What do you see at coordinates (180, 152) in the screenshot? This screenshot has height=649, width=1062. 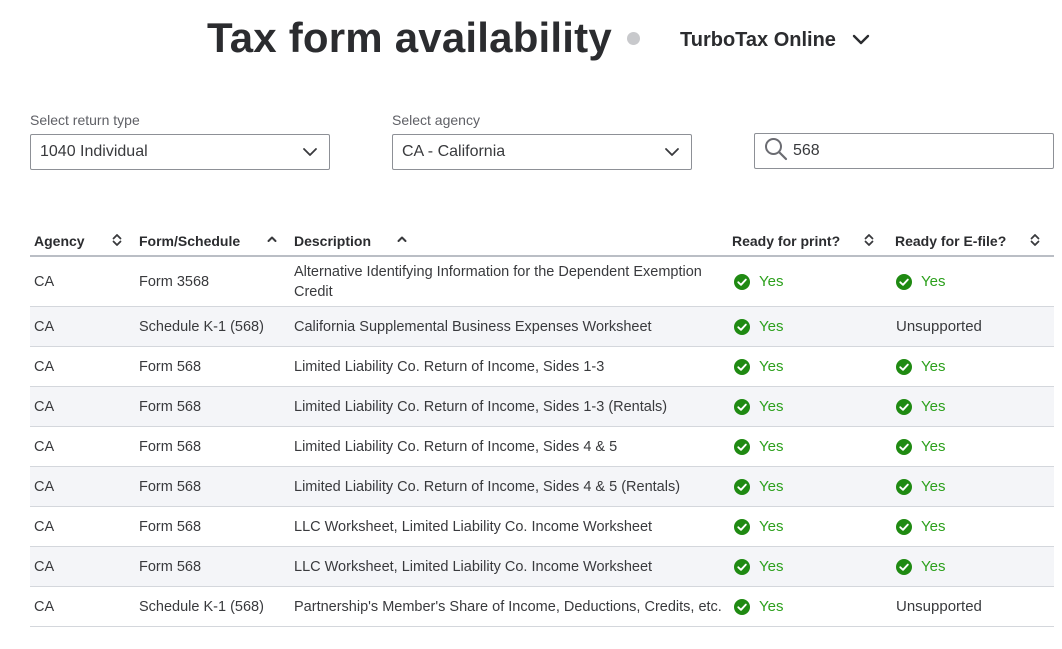 I see `return-type-select: 1040 Individual` at bounding box center [180, 152].